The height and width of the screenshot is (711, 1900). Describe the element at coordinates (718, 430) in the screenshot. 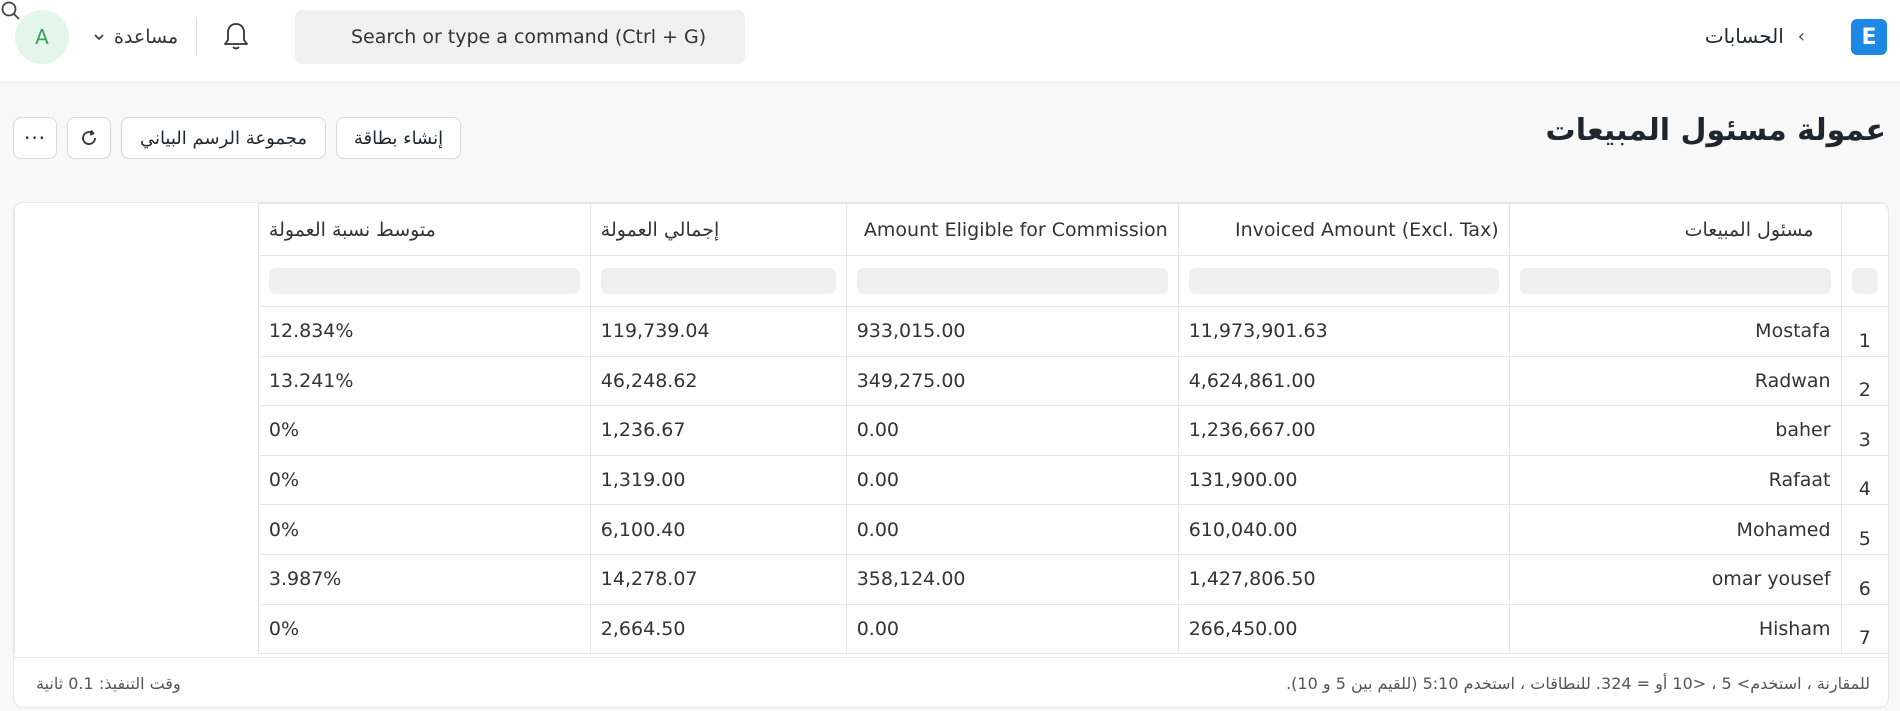

I see `cell-total-commission: 1,236.67` at that location.